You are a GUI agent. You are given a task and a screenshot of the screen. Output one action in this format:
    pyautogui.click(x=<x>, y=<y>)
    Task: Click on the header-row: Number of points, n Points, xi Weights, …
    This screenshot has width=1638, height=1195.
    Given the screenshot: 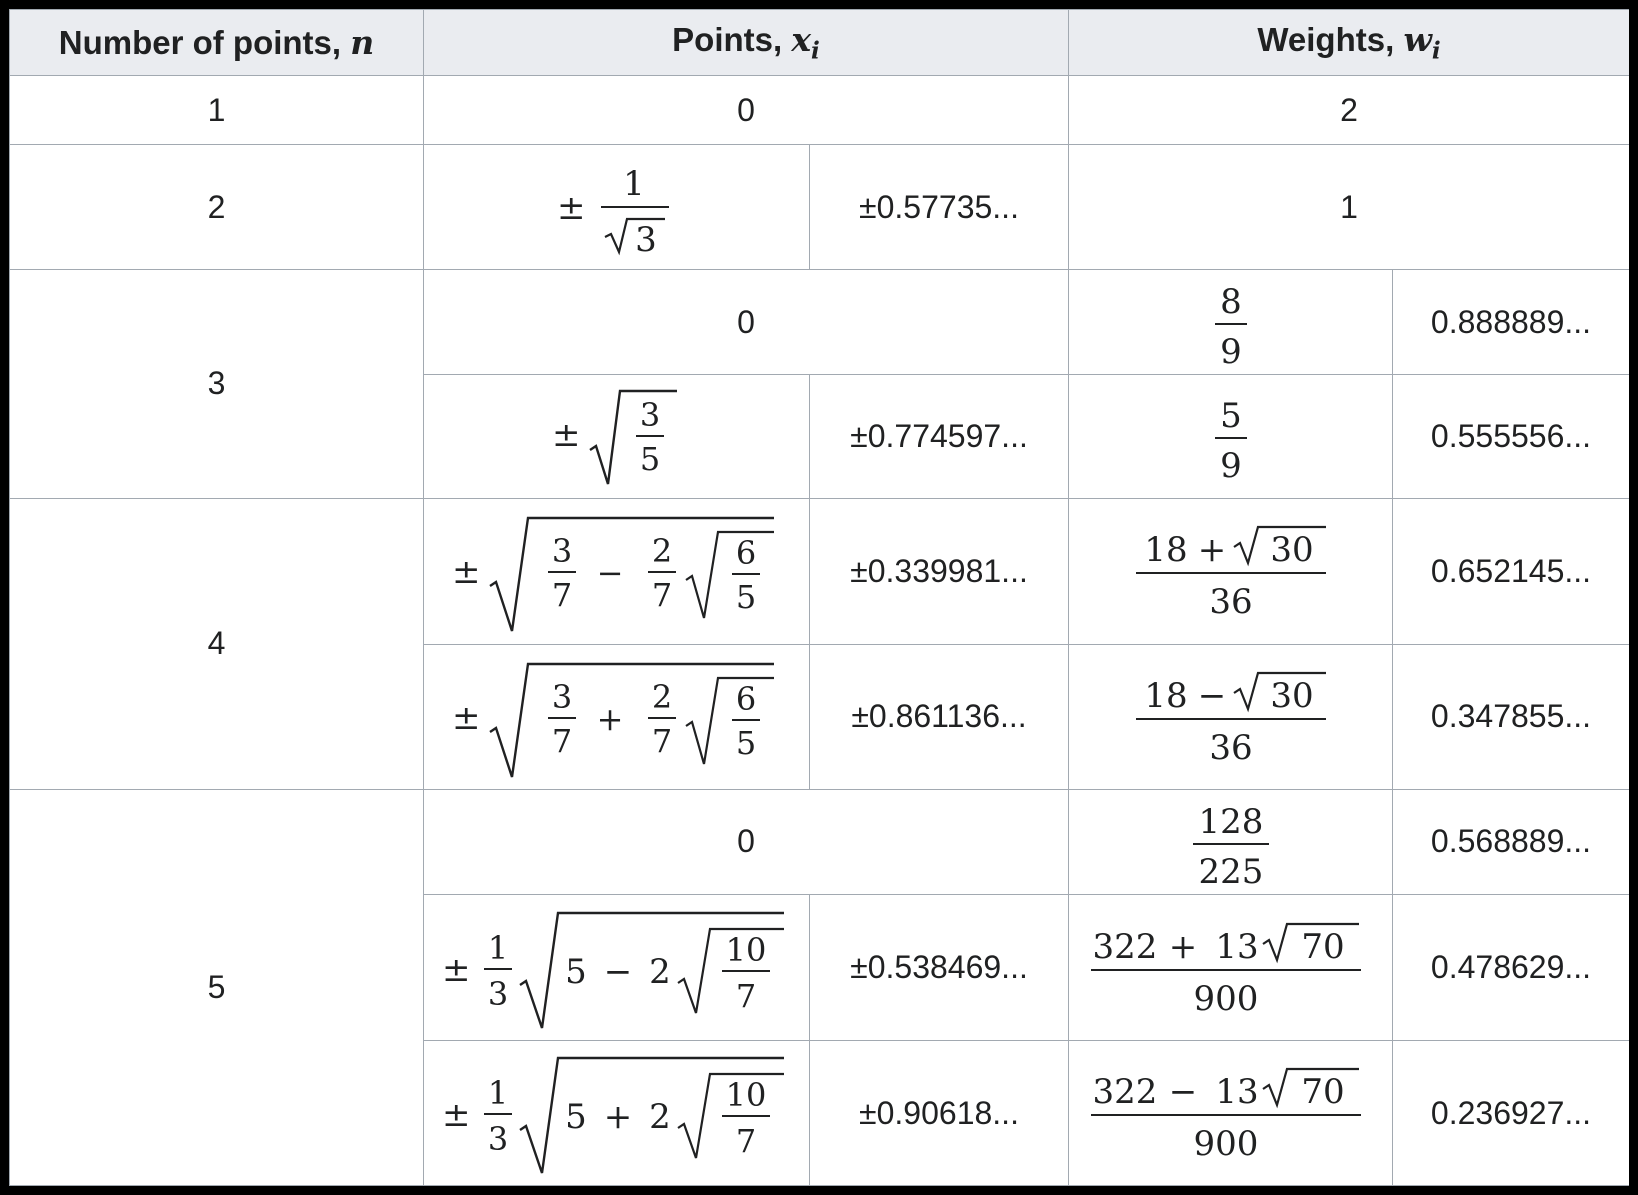 What is the action you would take?
    pyautogui.click(x=819, y=43)
    